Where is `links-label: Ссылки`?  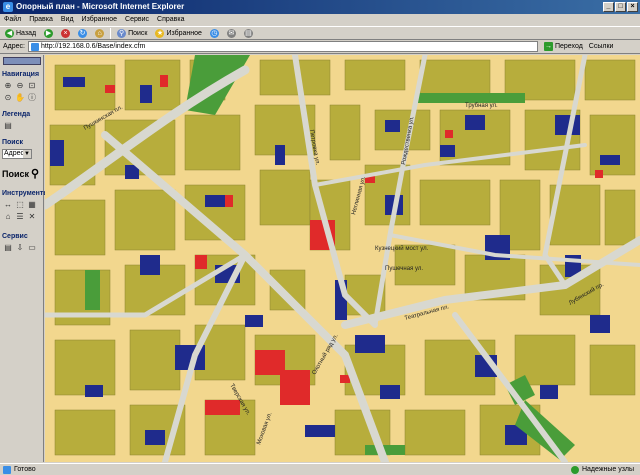
links-label: Ссылки is located at coordinates (601, 46).